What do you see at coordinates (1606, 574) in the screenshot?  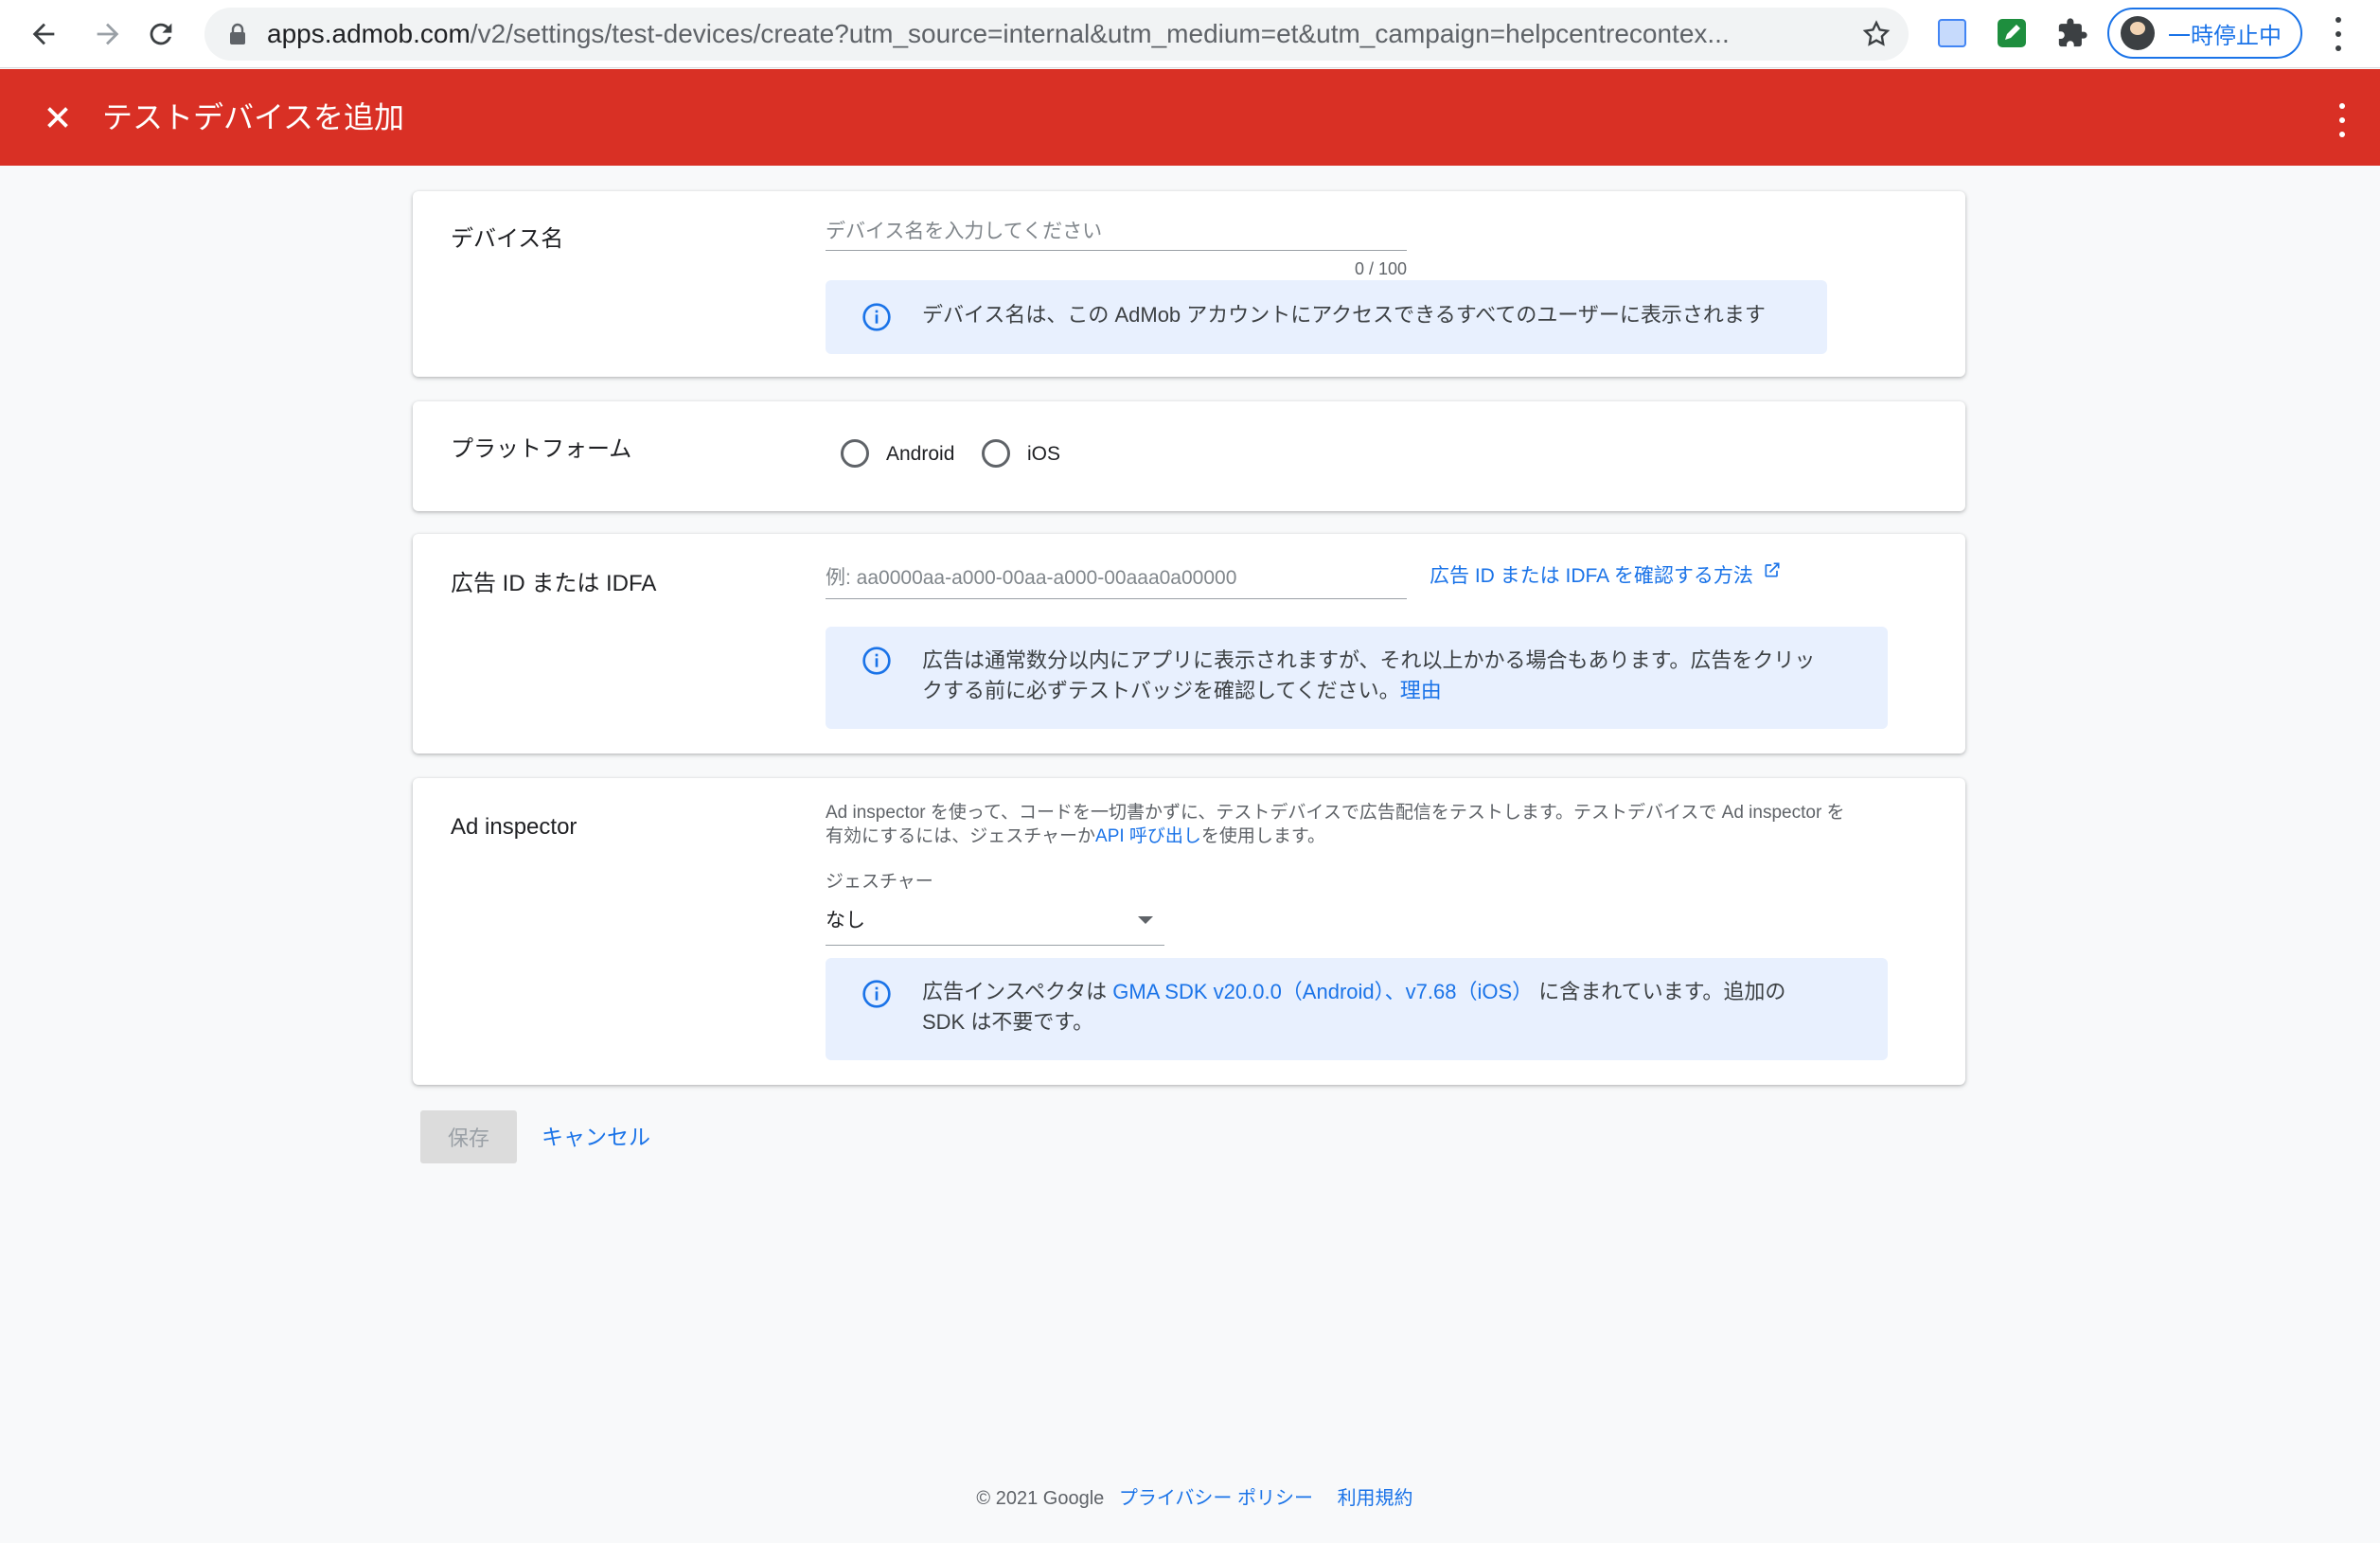 I see `ad-id-help-link: 広告 ID または IDFA を確認する方法` at bounding box center [1606, 574].